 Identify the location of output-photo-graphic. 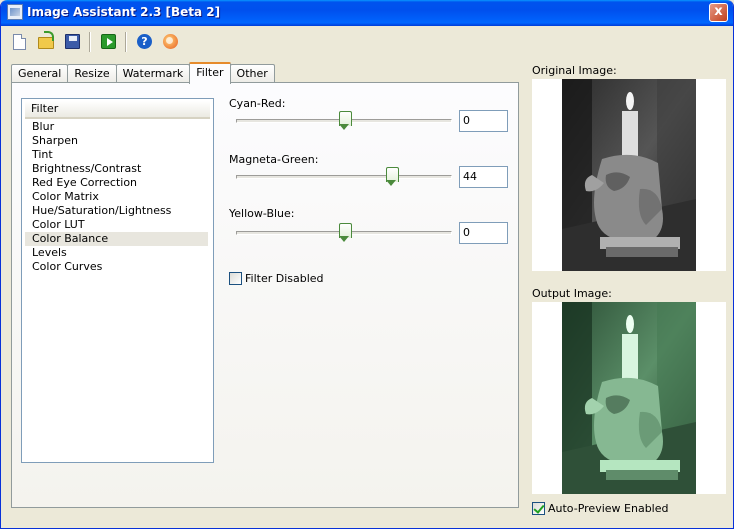
(629, 398).